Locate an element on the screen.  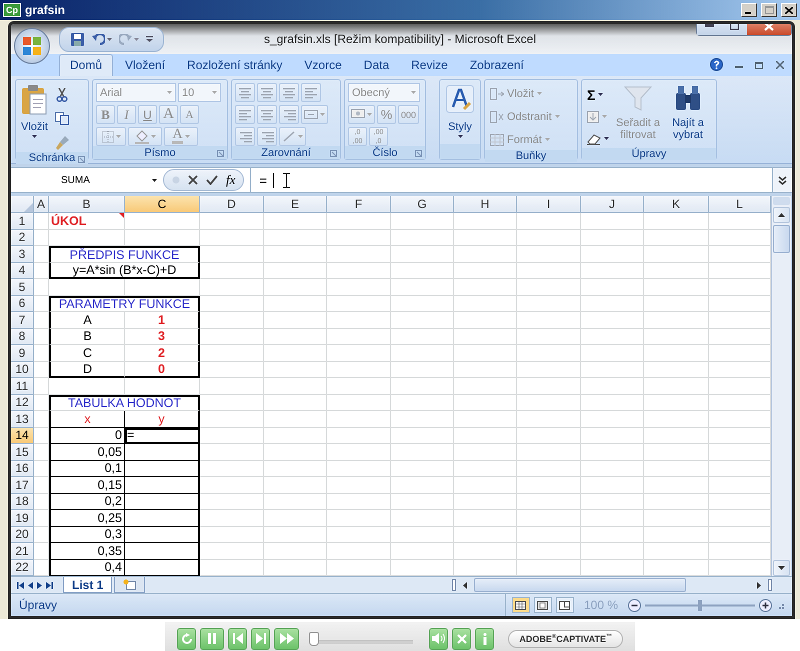
column-header: D is located at coordinates (232, 204).